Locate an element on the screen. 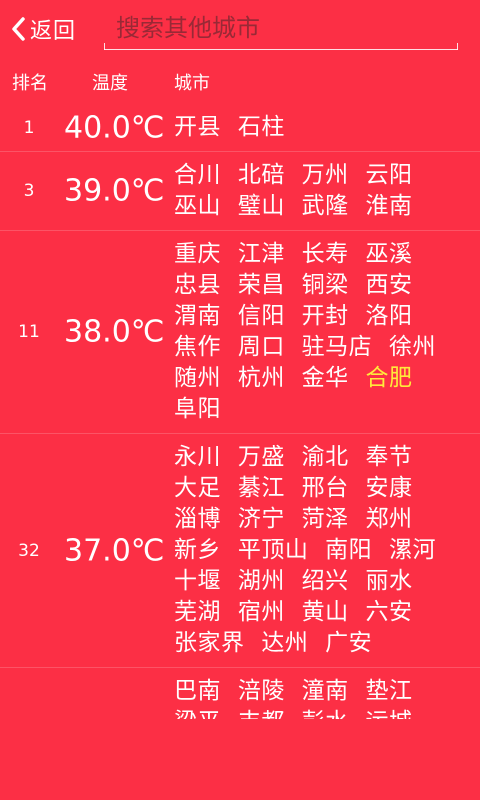 The image size is (480, 800). city-name: 重庆 is located at coordinates (197, 254).